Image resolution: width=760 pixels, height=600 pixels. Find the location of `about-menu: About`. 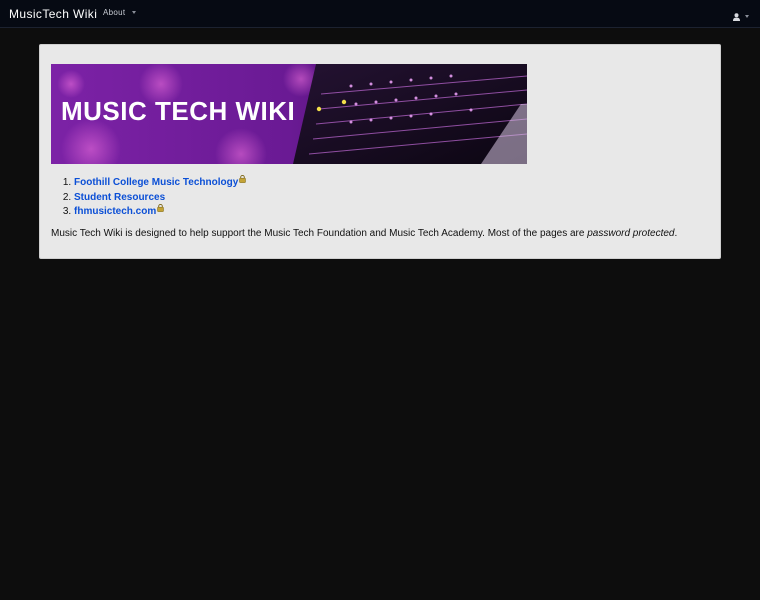

about-menu: About is located at coordinates (120, 12).